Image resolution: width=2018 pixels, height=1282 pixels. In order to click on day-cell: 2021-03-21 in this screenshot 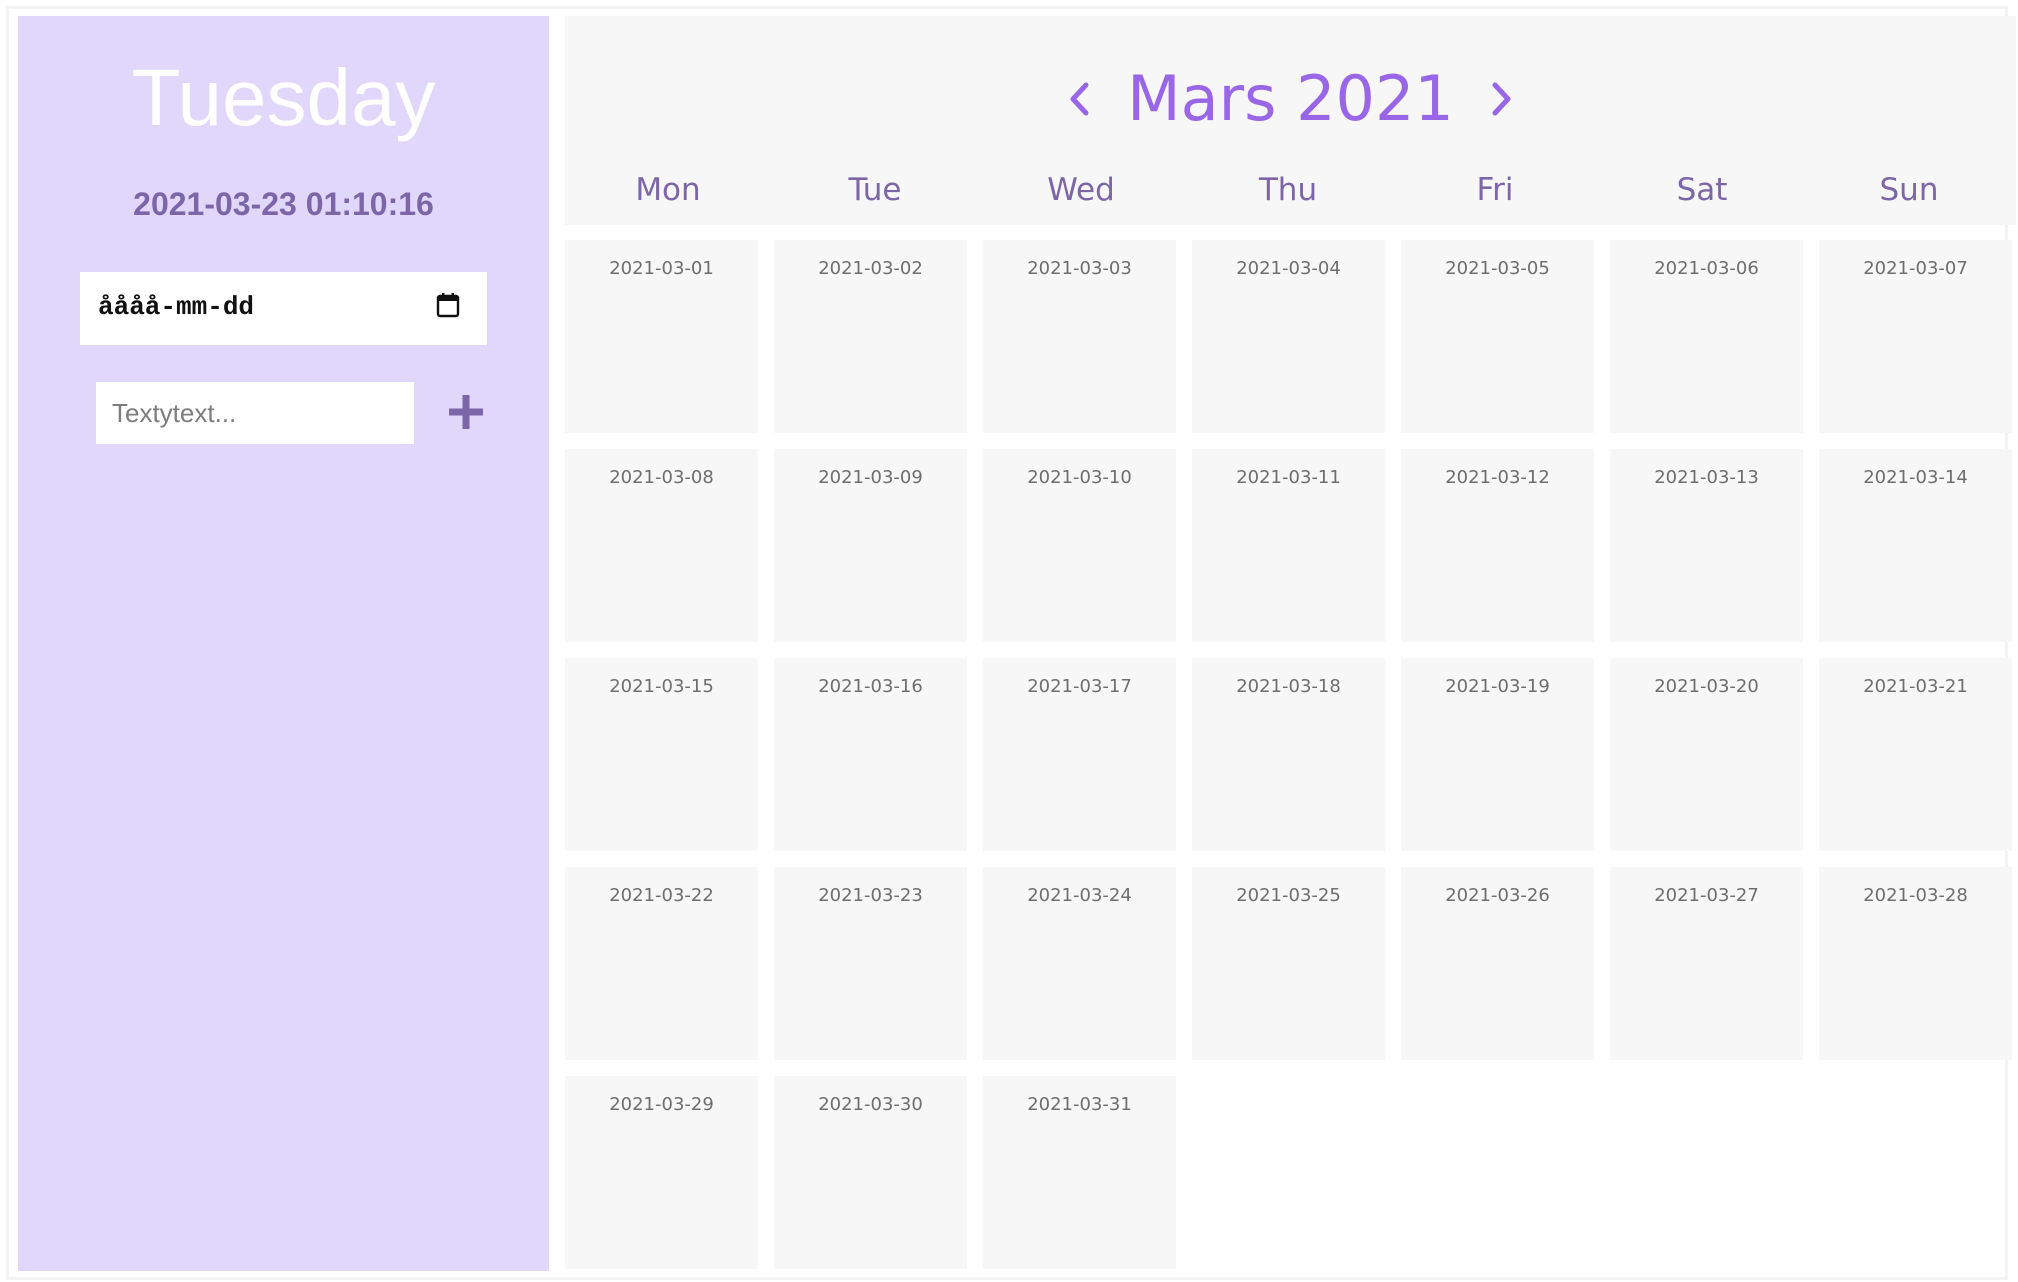, I will do `click(1915, 754)`.